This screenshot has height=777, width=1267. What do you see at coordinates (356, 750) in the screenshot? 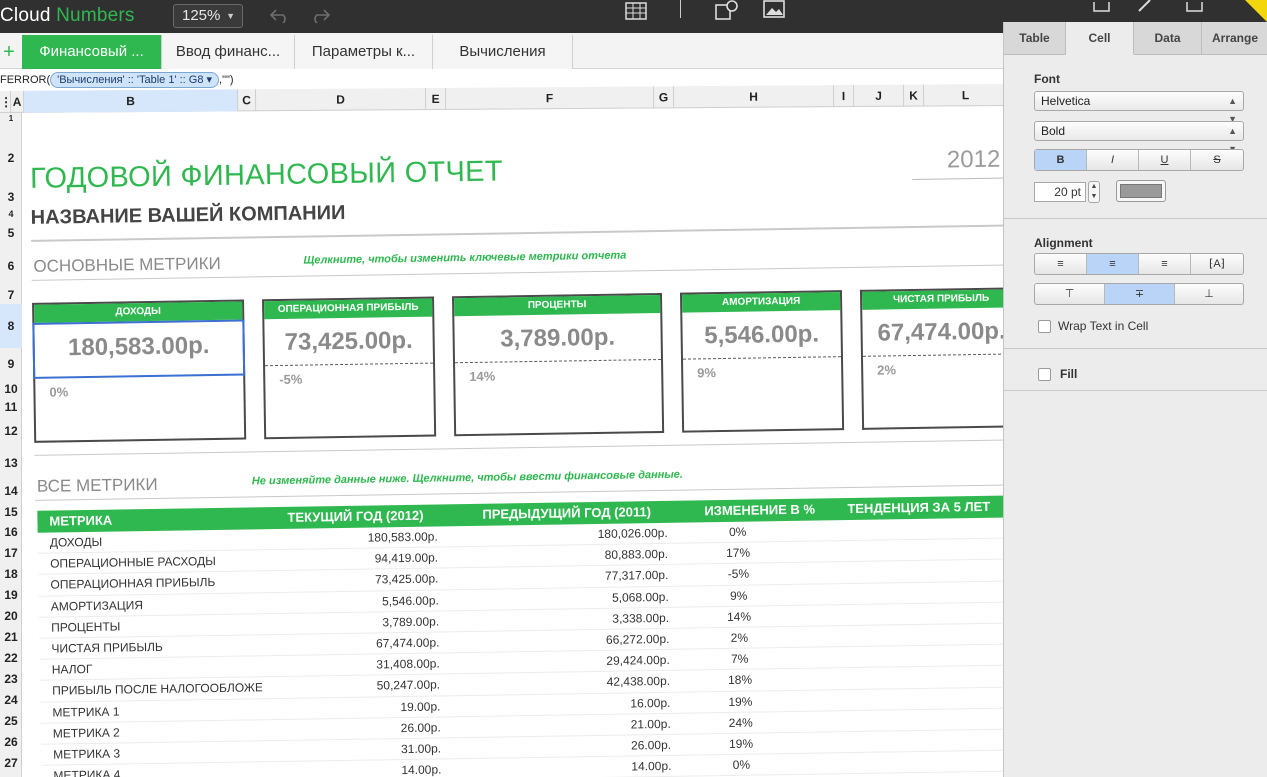
I see `current-year-cell: 31.00р.` at bounding box center [356, 750].